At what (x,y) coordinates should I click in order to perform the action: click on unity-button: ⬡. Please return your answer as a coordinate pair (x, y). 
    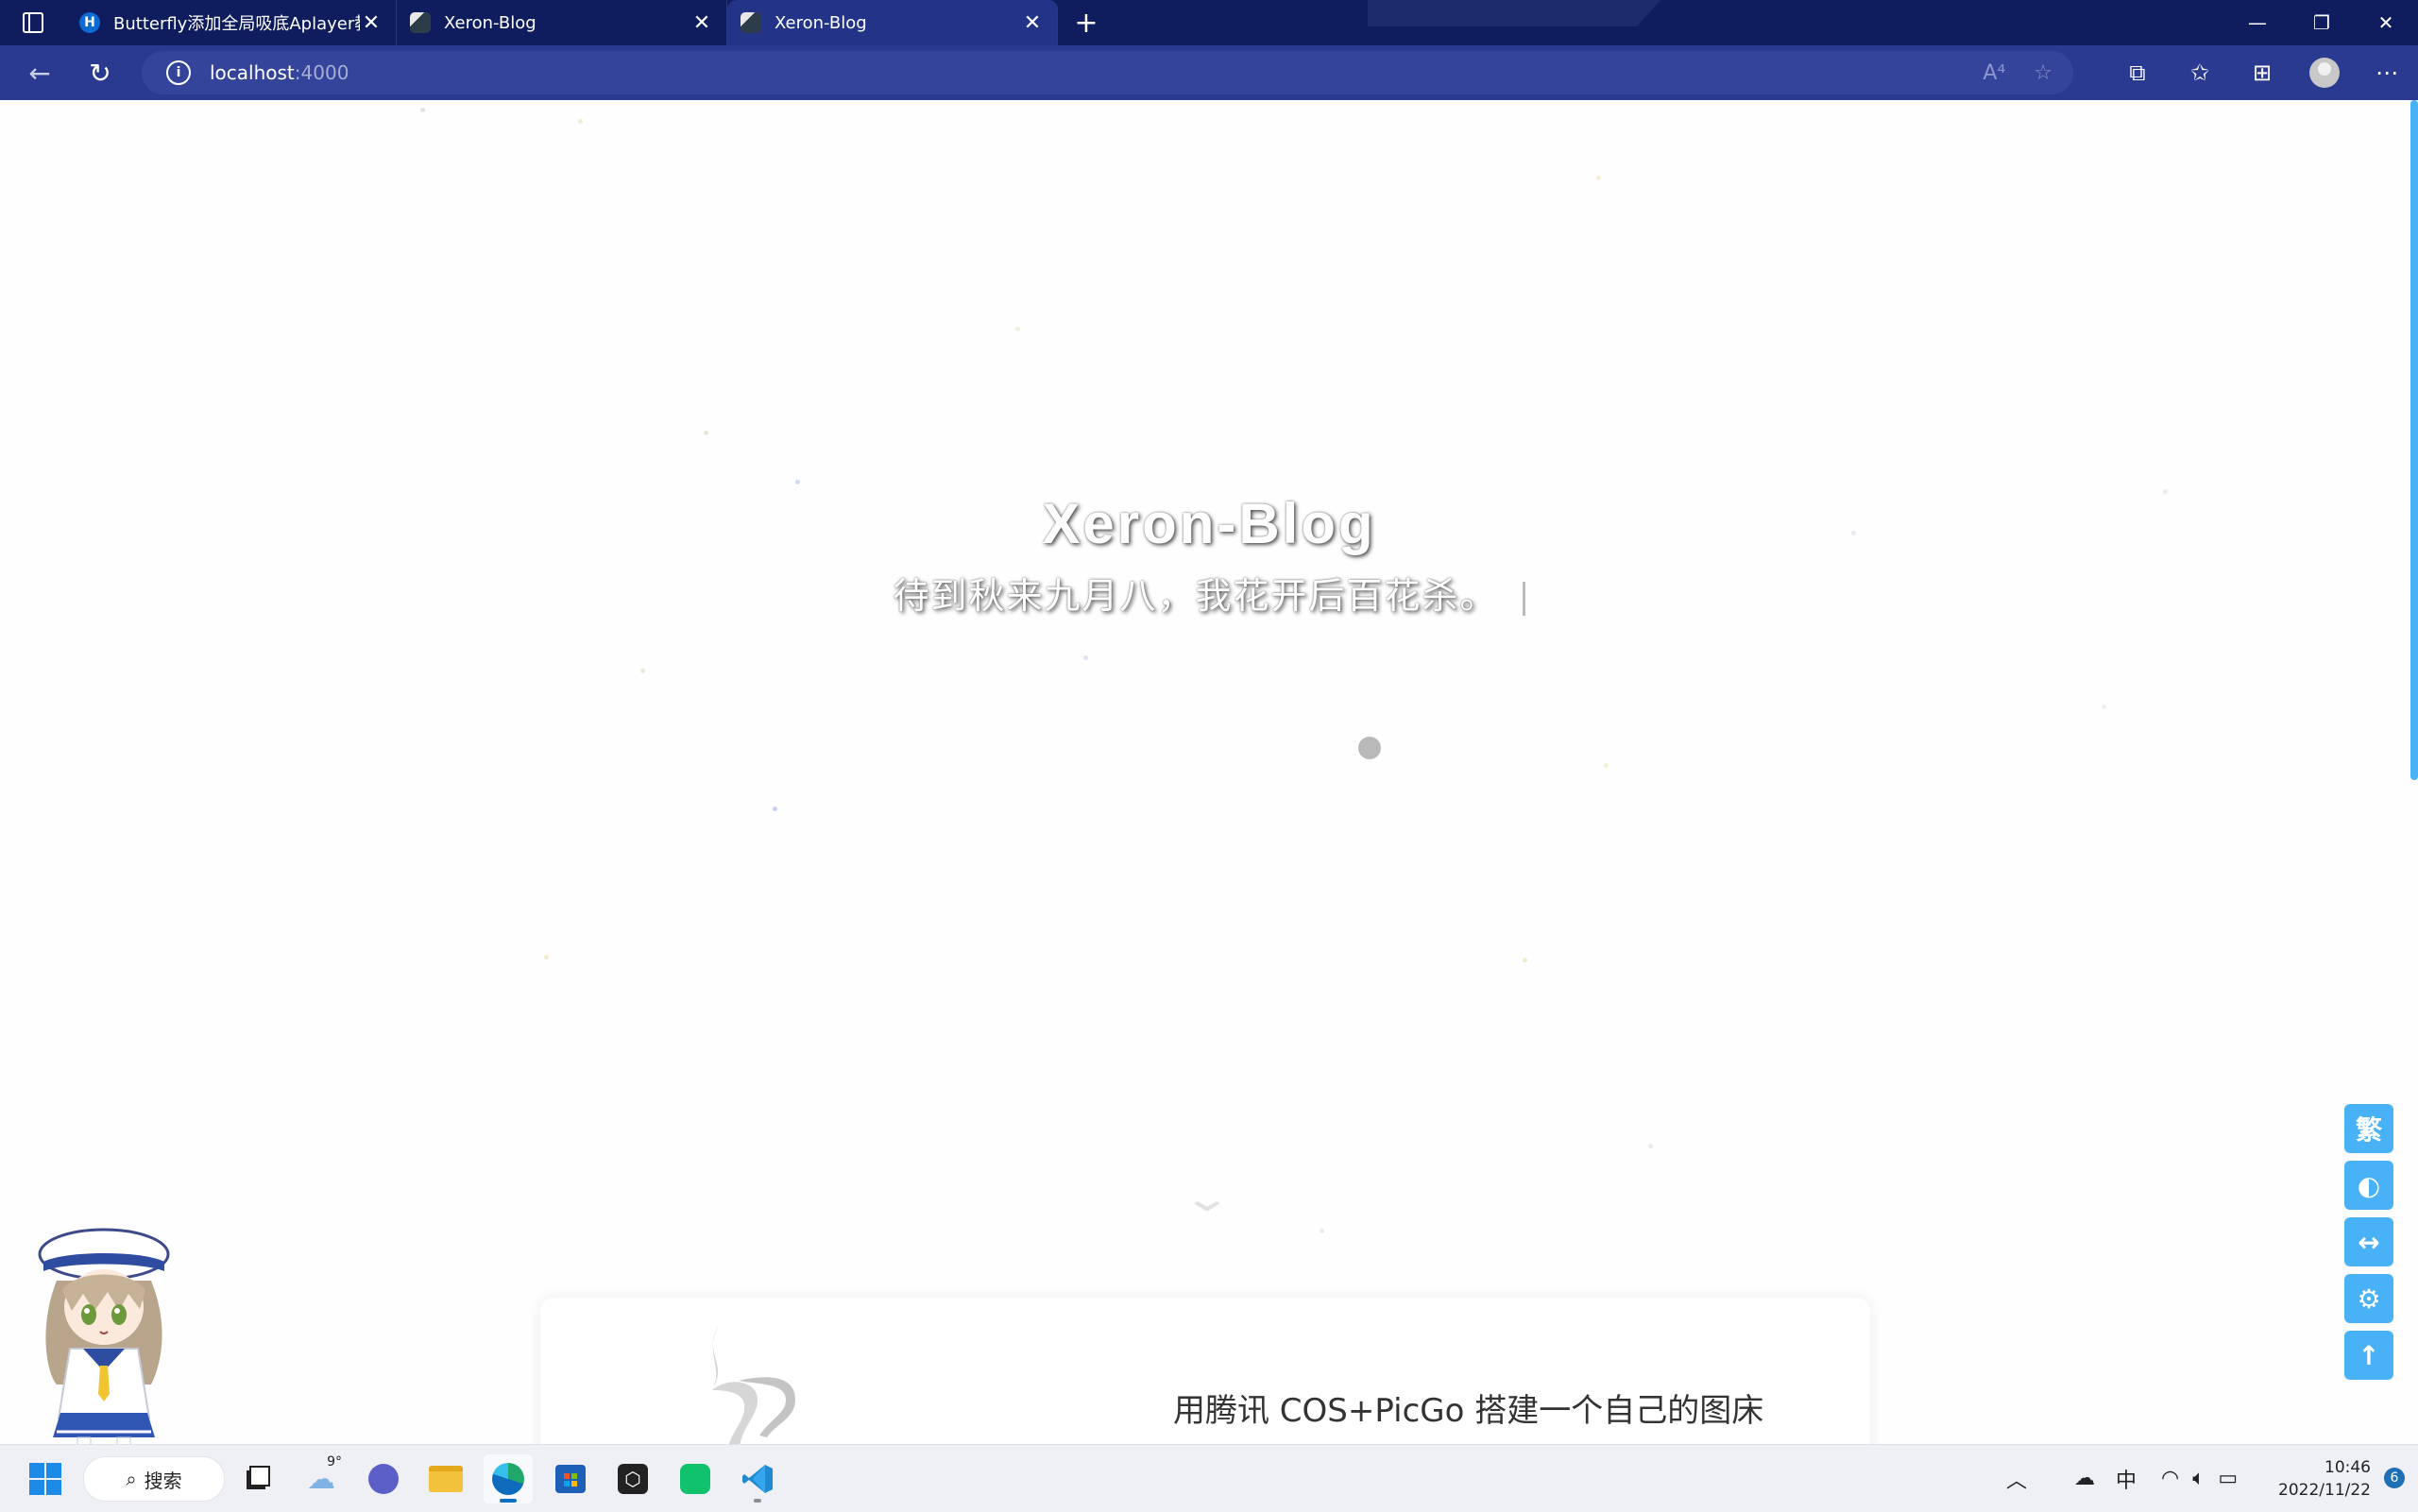
    Looking at the image, I should click on (633, 1479).